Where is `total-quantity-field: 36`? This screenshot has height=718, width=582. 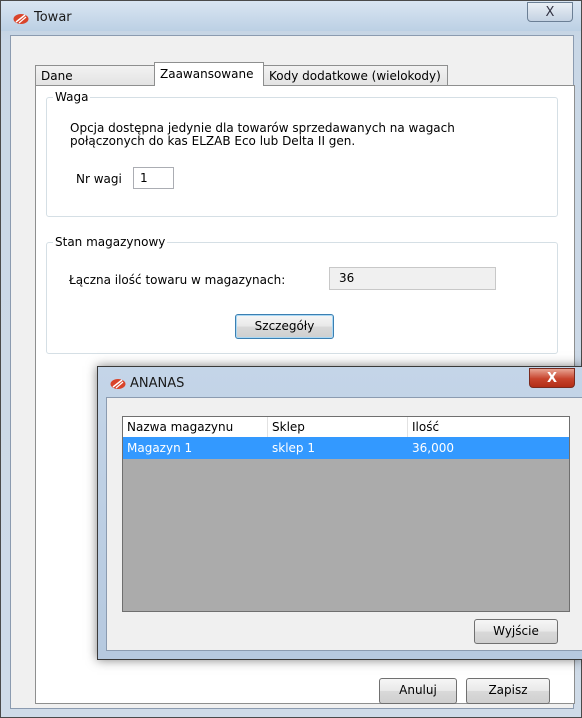
total-quantity-field: 36 is located at coordinates (412, 278).